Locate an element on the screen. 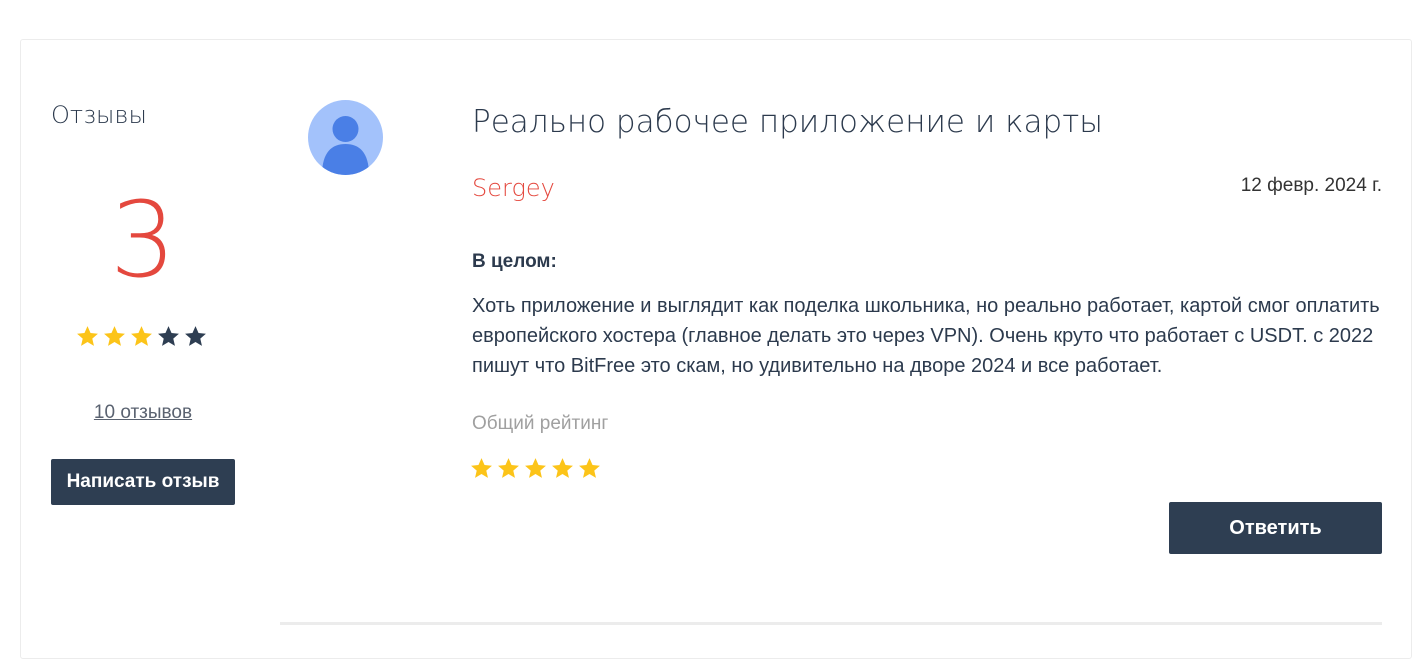 The height and width of the screenshot is (659, 1422). average-rating-stars is located at coordinates (141, 336).